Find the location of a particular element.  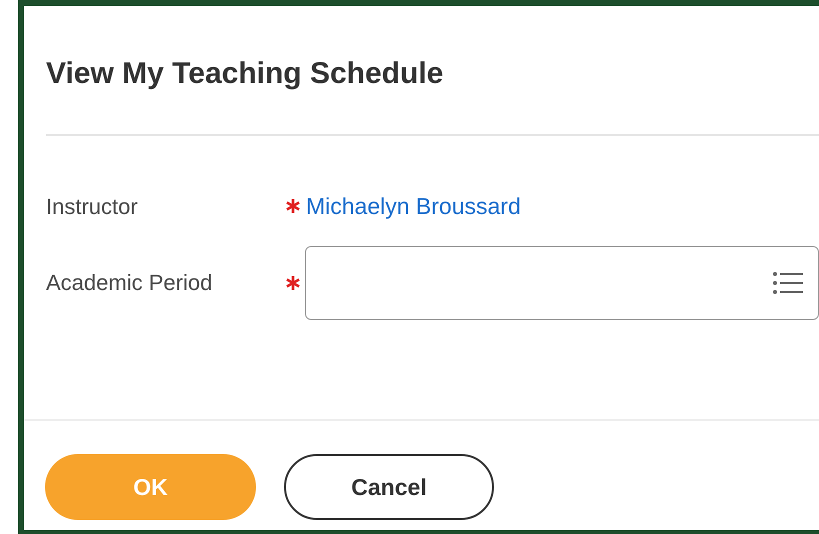

field-label: Academic Period is located at coordinates (130, 283).